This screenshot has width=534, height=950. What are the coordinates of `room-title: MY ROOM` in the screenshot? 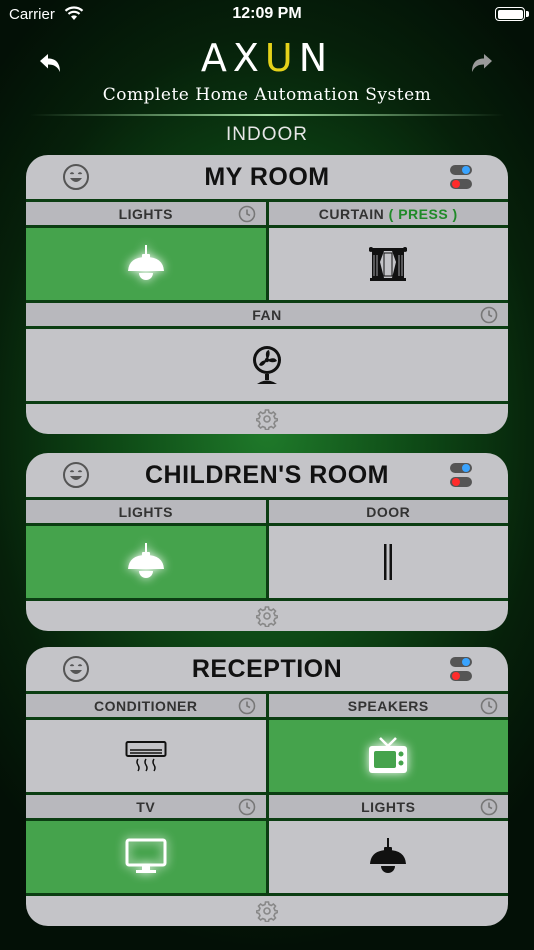 It's located at (267, 177).